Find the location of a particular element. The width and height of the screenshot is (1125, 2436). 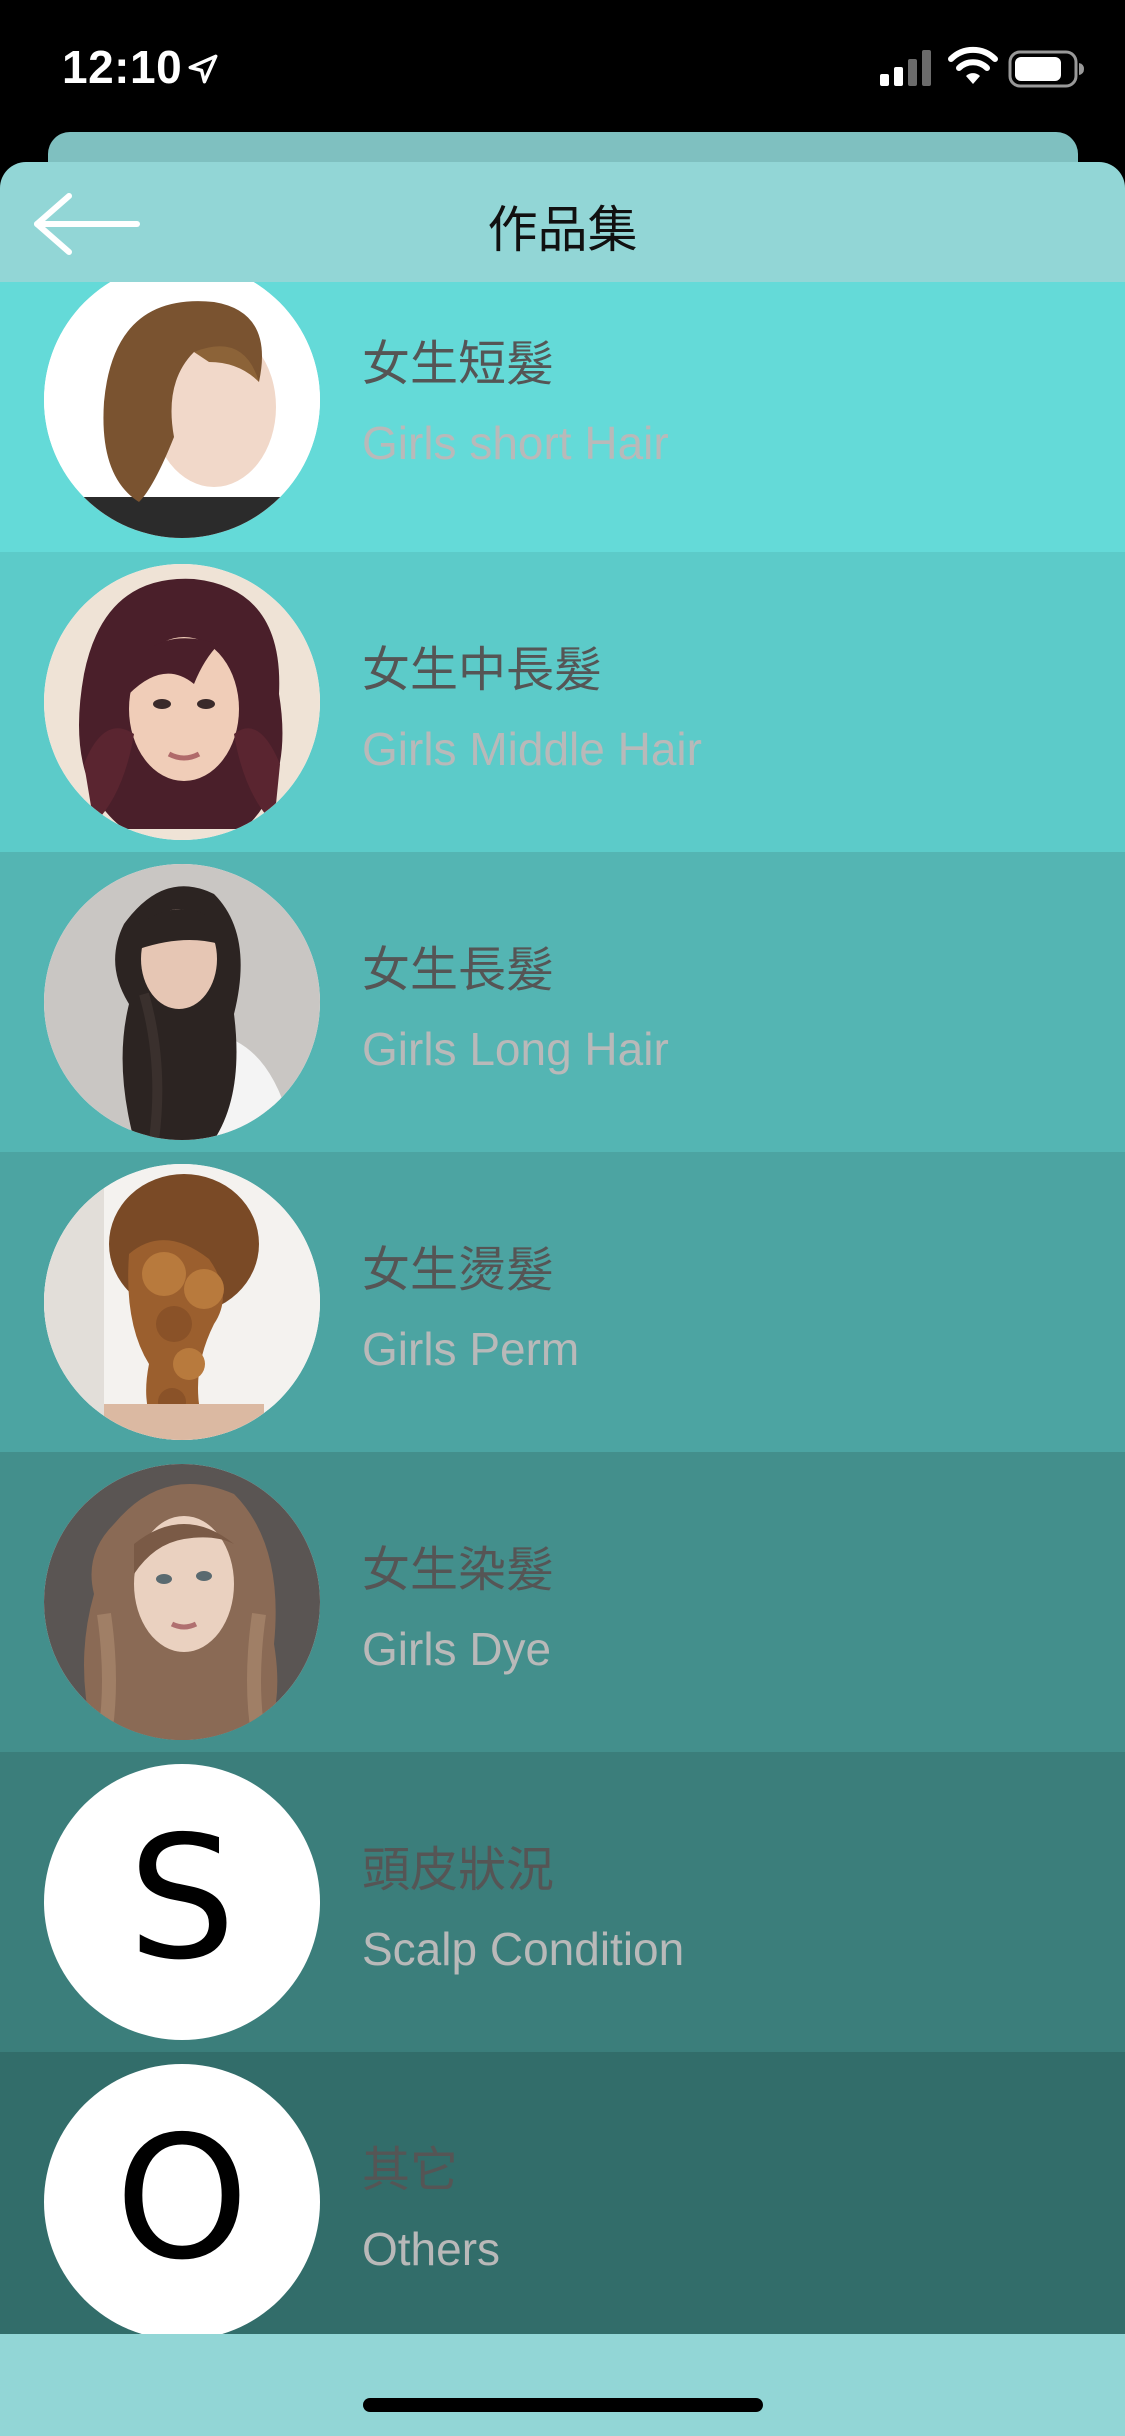

avatar-perm is located at coordinates (182, 1302).